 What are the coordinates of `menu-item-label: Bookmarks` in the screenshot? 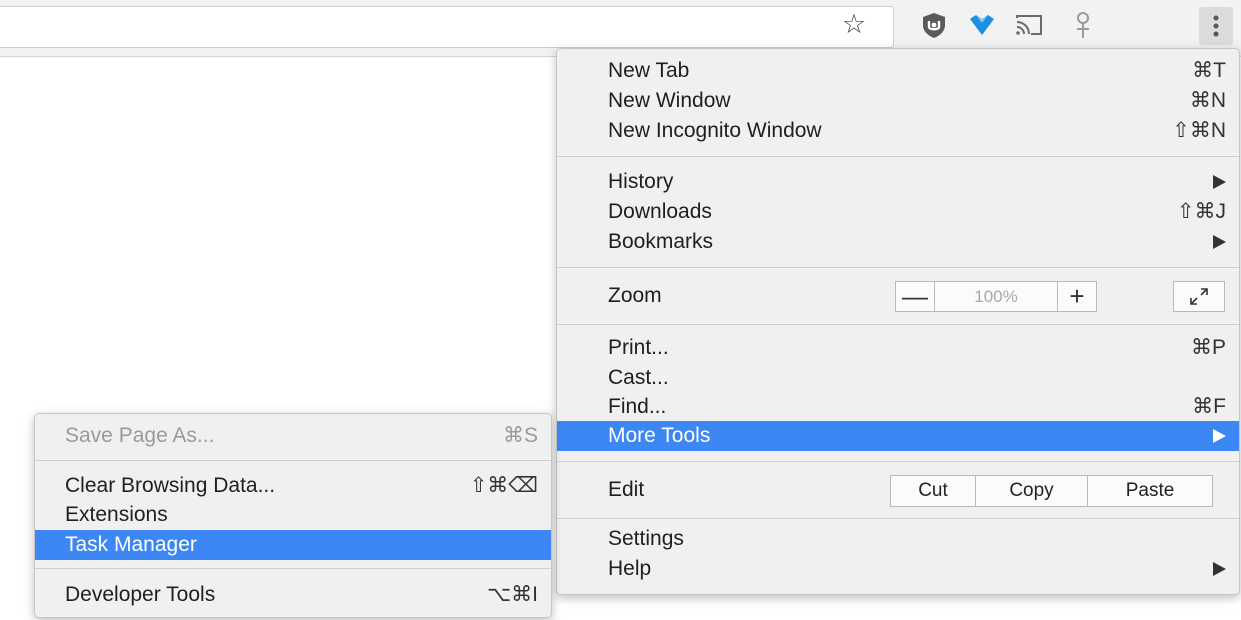 It's located at (661, 241).